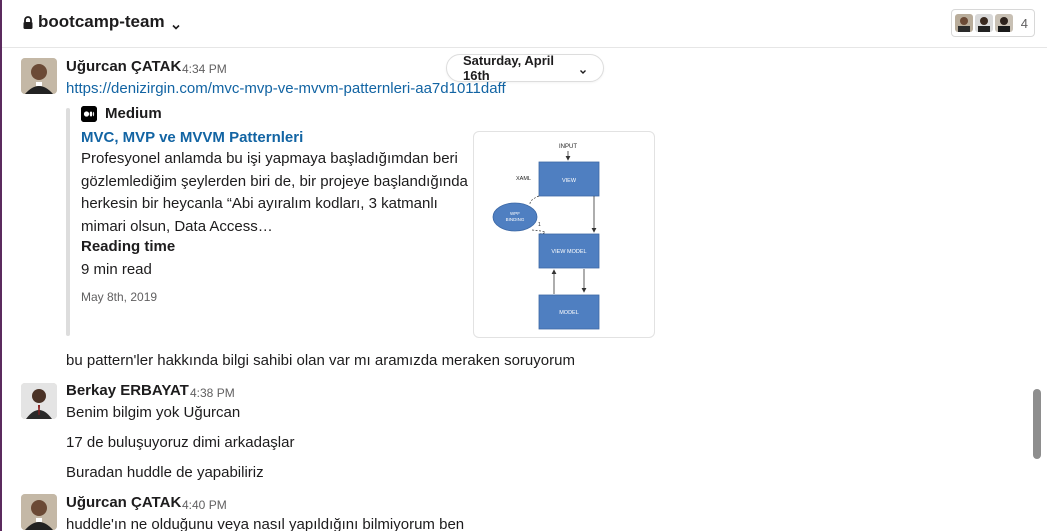  Describe the element at coordinates (569, 181) in the screenshot. I see `diagram-view-label: VIEW` at that location.